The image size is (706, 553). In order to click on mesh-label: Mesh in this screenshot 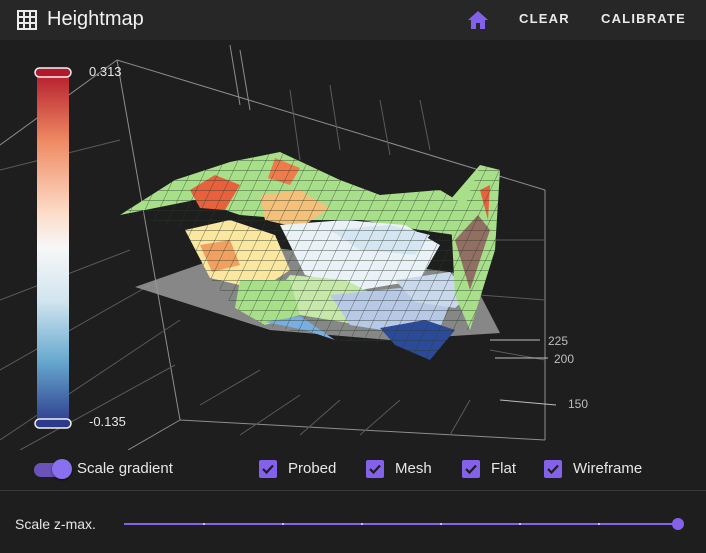, I will do `click(413, 468)`.